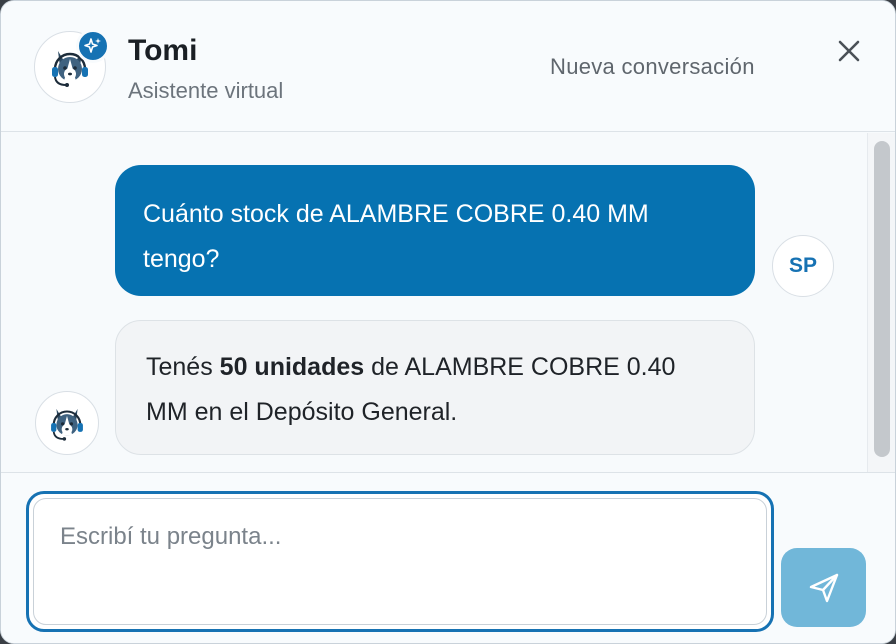 This screenshot has width=896, height=644. What do you see at coordinates (803, 266) in the screenshot?
I see `user-avatar: SP` at bounding box center [803, 266].